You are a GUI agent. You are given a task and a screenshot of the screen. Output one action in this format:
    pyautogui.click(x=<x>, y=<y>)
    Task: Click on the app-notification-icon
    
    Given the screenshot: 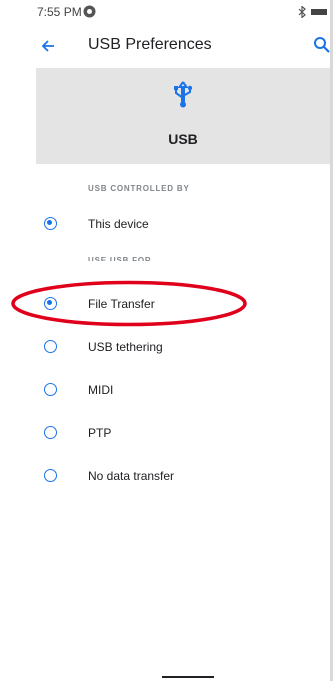 What is the action you would take?
    pyautogui.click(x=89, y=11)
    